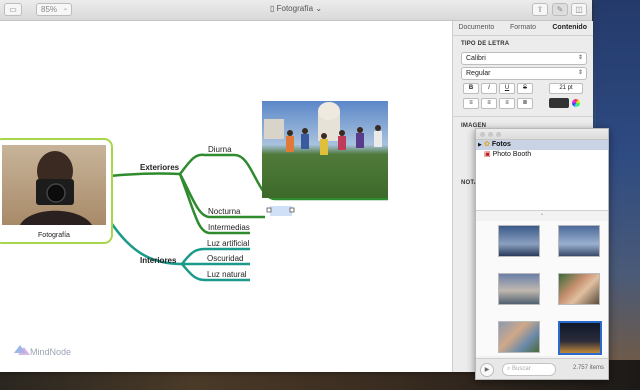 This screenshot has height=390, width=640. Describe the element at coordinates (56, 191) in the screenshot. I see `root-node` at that location.